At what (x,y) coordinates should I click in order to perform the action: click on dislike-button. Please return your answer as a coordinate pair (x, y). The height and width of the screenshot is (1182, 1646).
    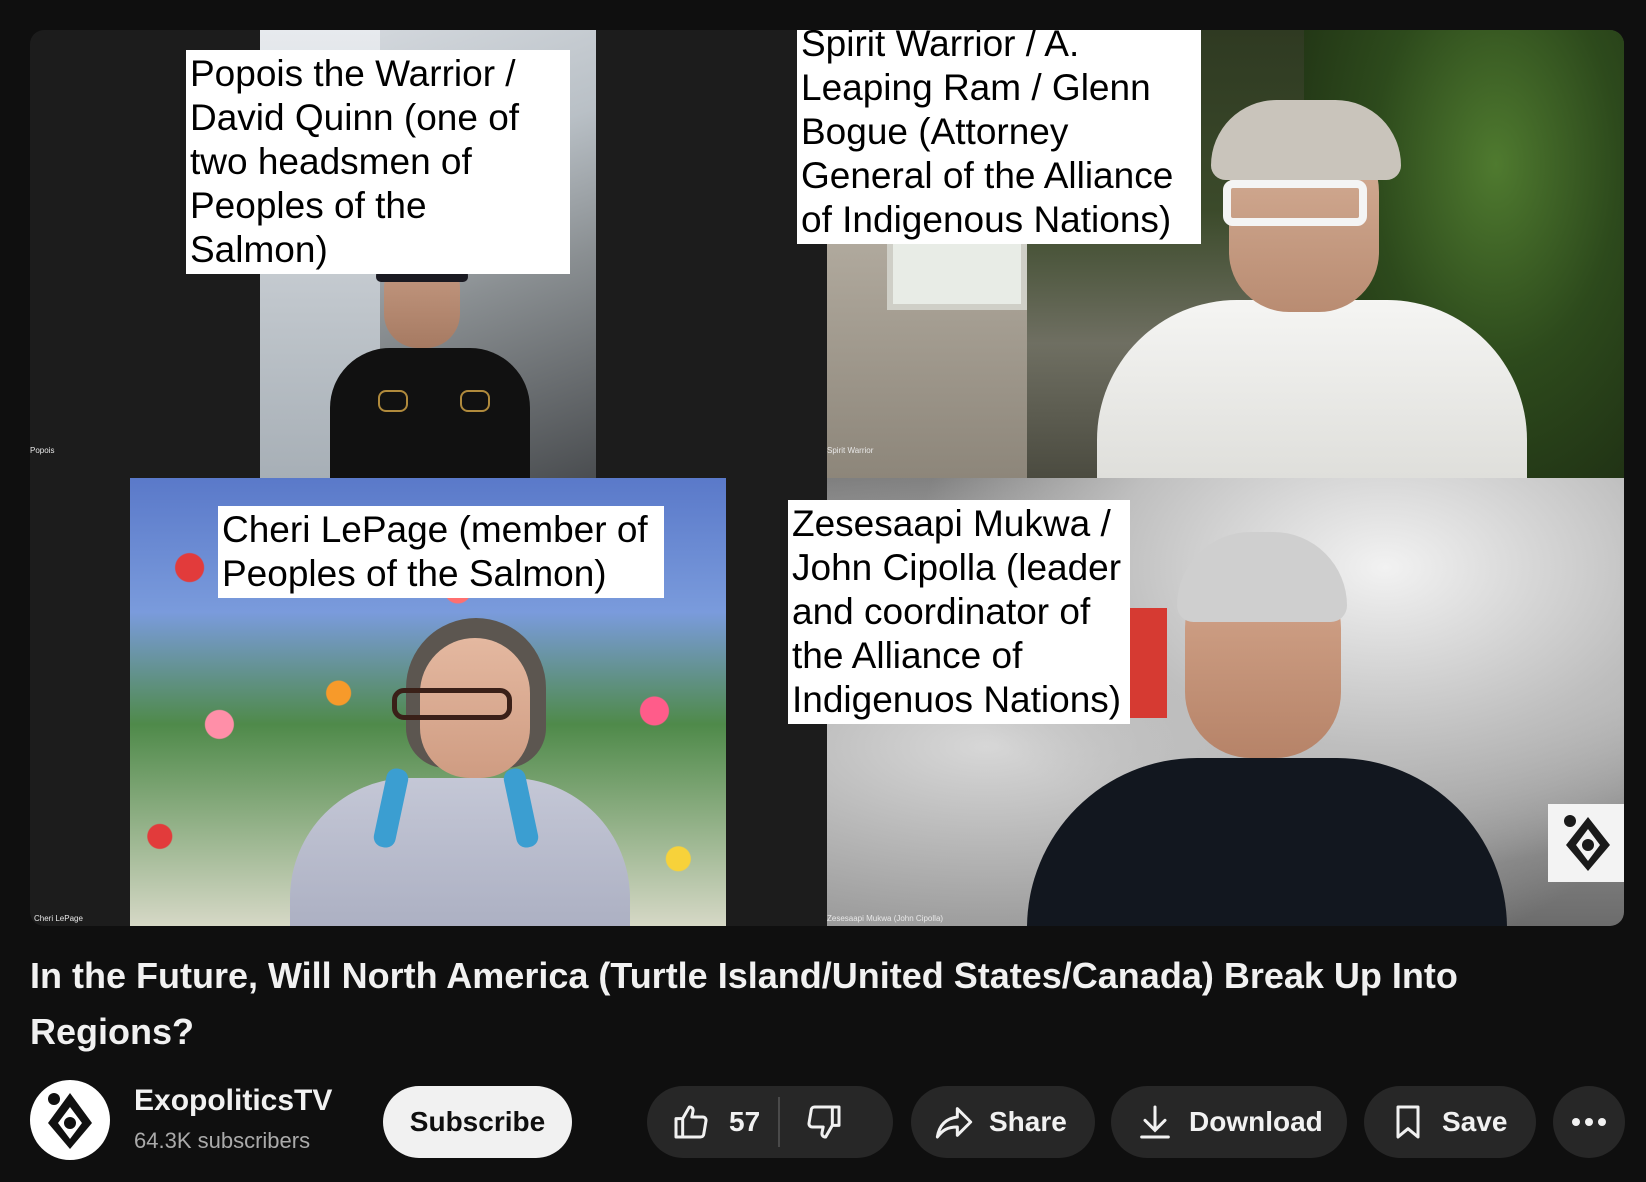
    Looking at the image, I should click on (812, 1122).